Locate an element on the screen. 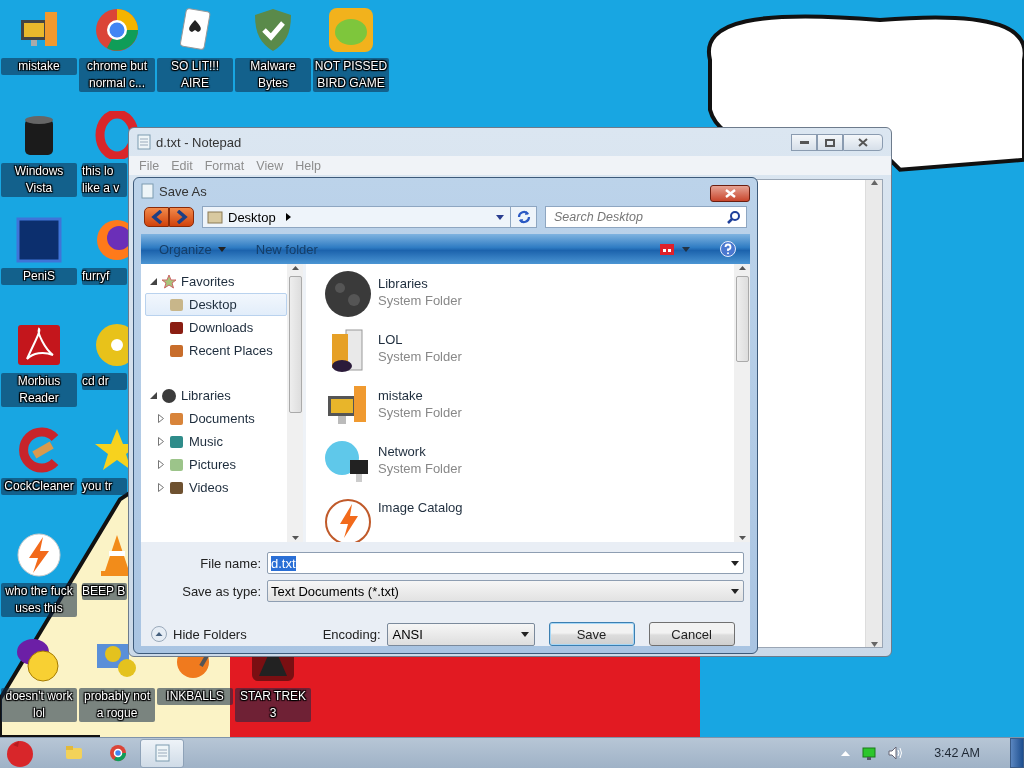 This screenshot has width=1024, height=768. field-label: Encoding: is located at coordinates (351, 634).